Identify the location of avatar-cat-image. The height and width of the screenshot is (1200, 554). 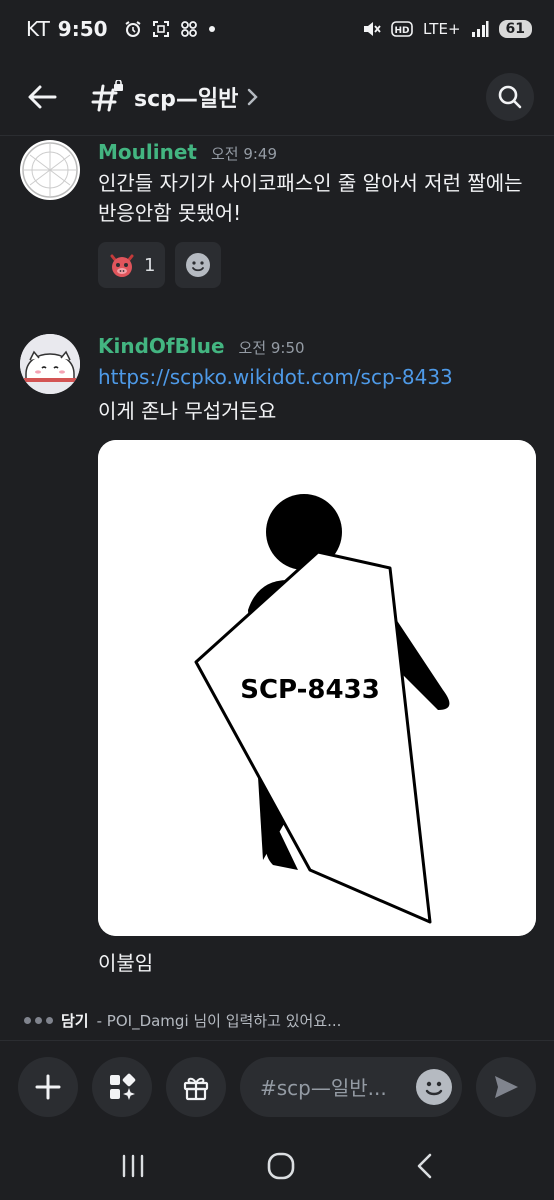
(50, 364).